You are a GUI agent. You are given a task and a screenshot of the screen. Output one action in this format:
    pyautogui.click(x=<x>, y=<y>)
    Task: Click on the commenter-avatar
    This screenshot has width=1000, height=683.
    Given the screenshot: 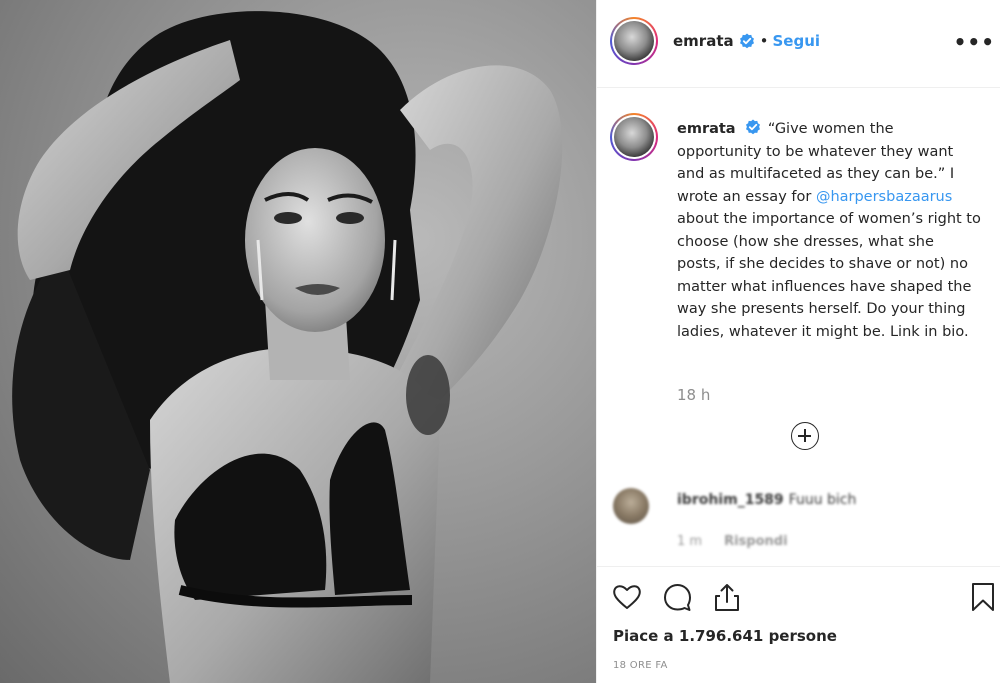 What is the action you would take?
    pyautogui.click(x=631, y=506)
    